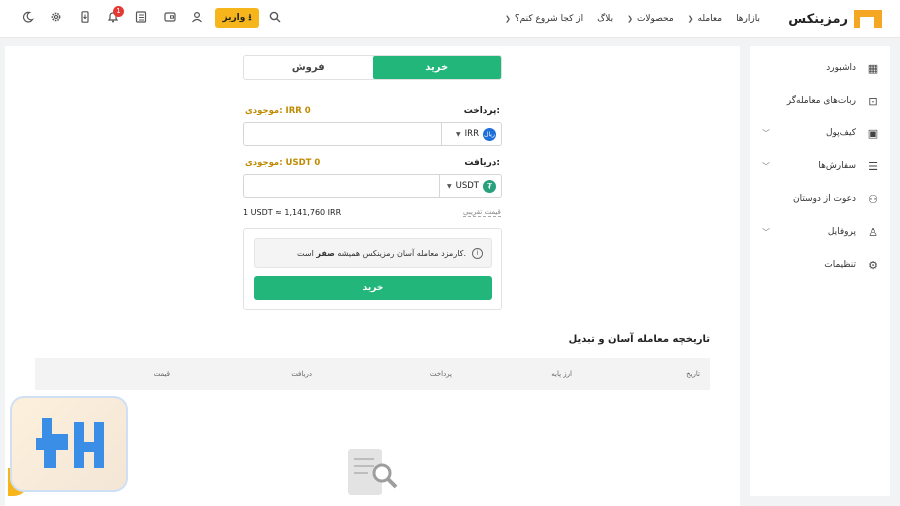 This screenshot has width=900, height=506. What do you see at coordinates (840, 133) in the screenshot?
I see `sidebar-item-label: کیف‌پول` at bounding box center [840, 133].